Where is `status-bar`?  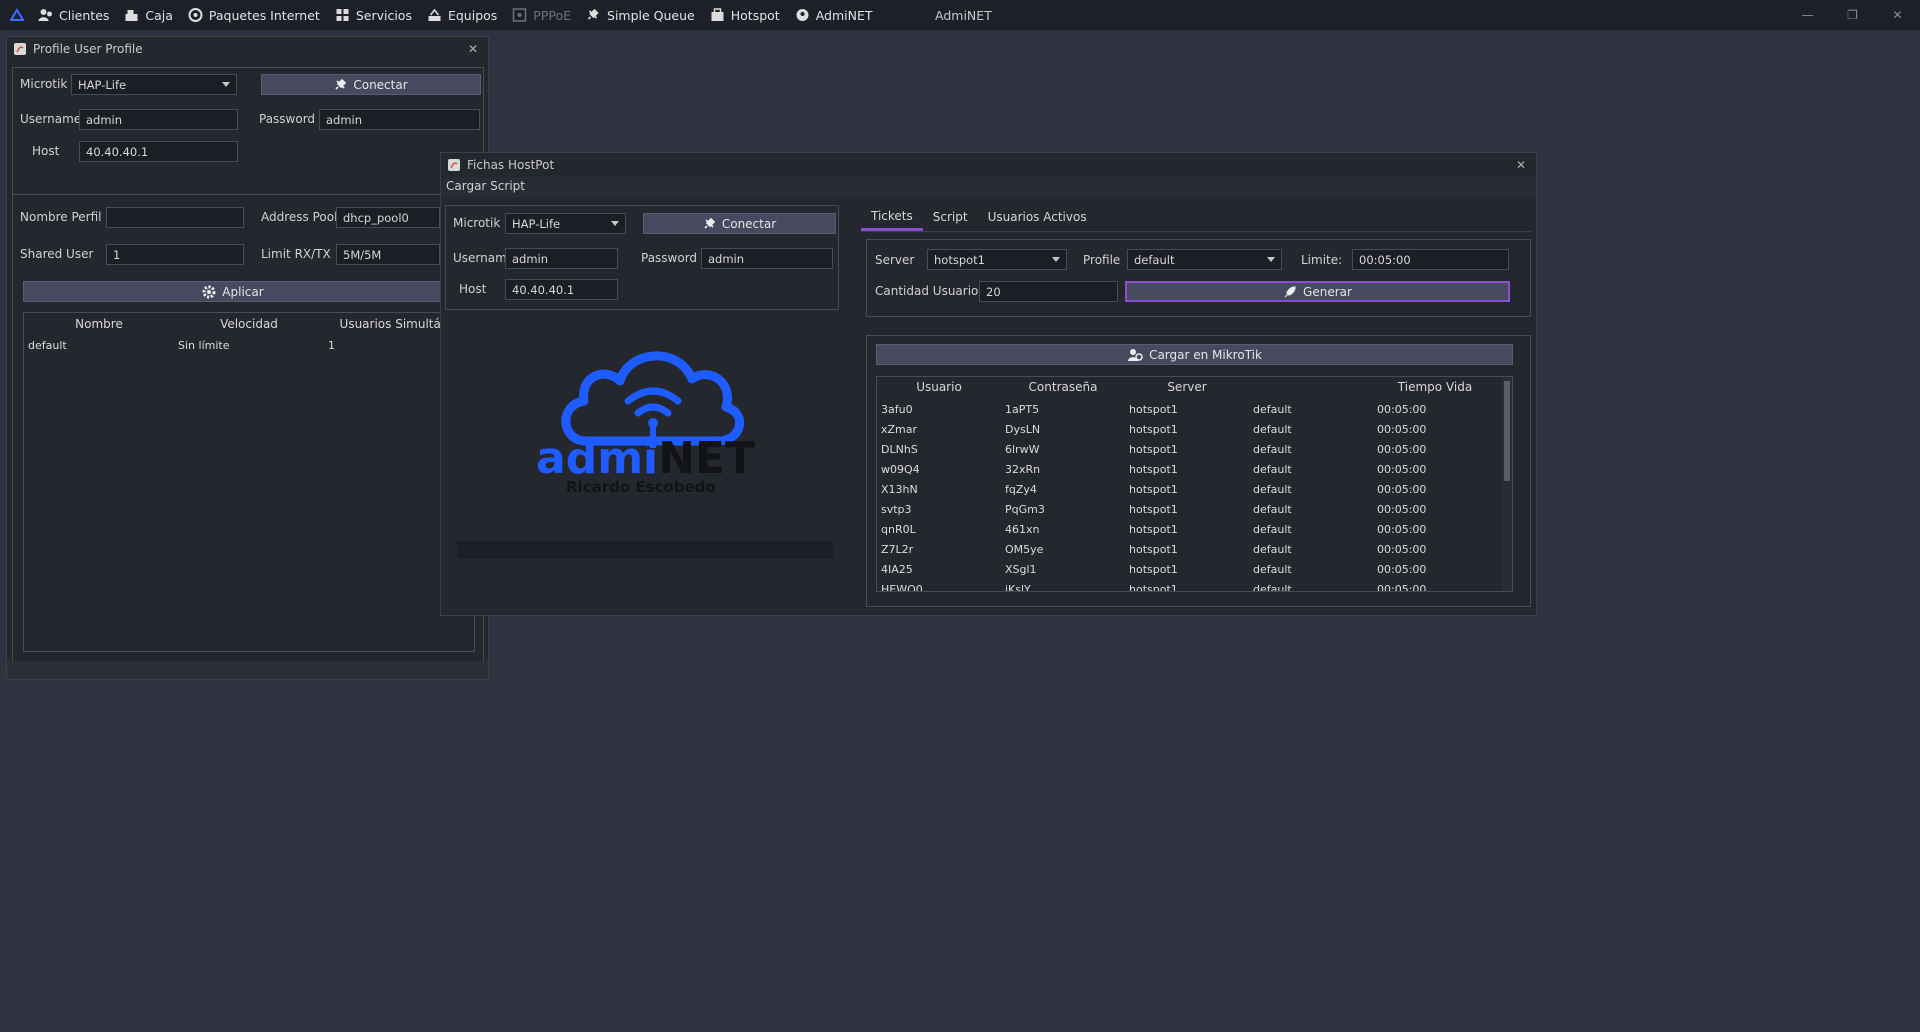
status-bar is located at coordinates (247, 670).